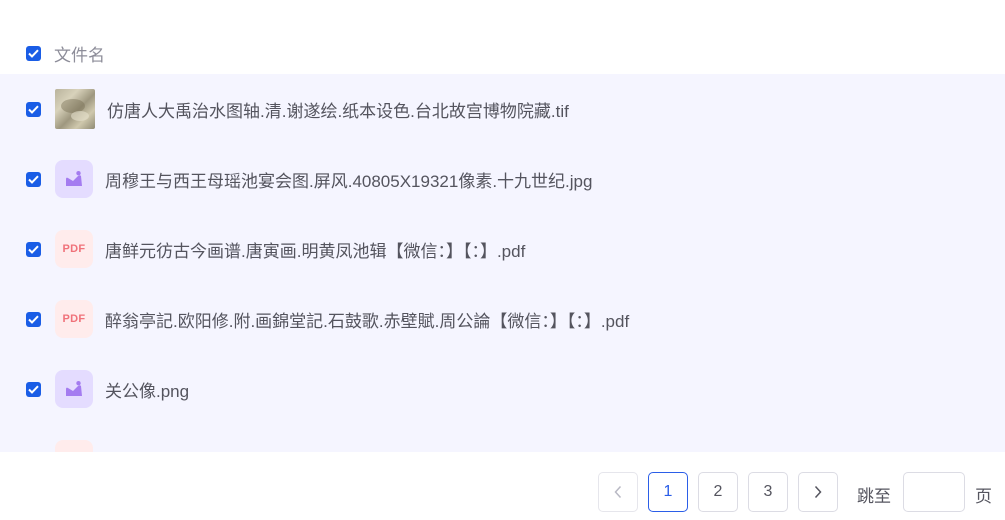 The height and width of the screenshot is (520, 1005). I want to click on select-all-checkbox, so click(33, 53).